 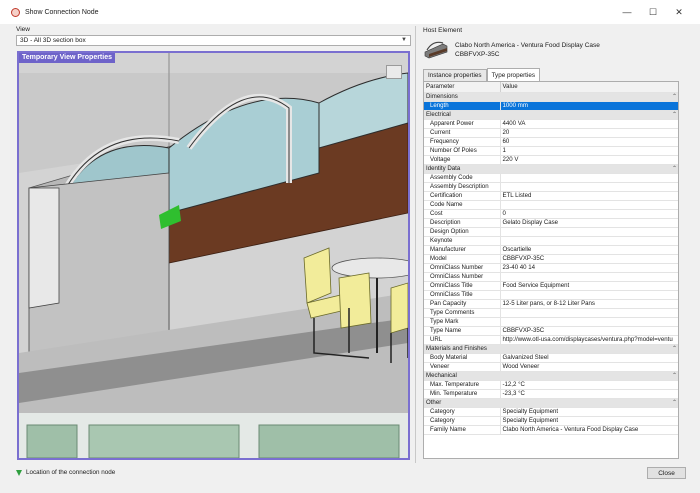 I want to click on property-row: Code Name, so click(x=551, y=205).